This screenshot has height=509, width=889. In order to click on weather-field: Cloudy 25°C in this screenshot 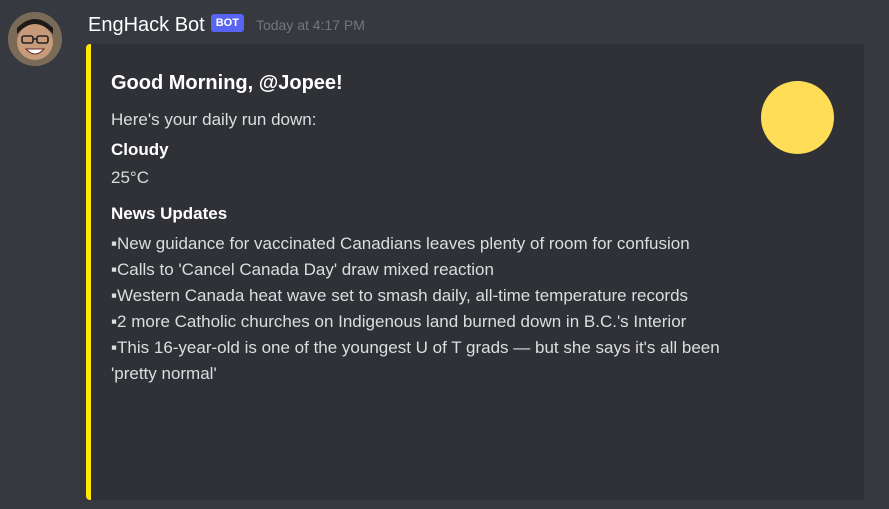, I will do `click(431, 164)`.